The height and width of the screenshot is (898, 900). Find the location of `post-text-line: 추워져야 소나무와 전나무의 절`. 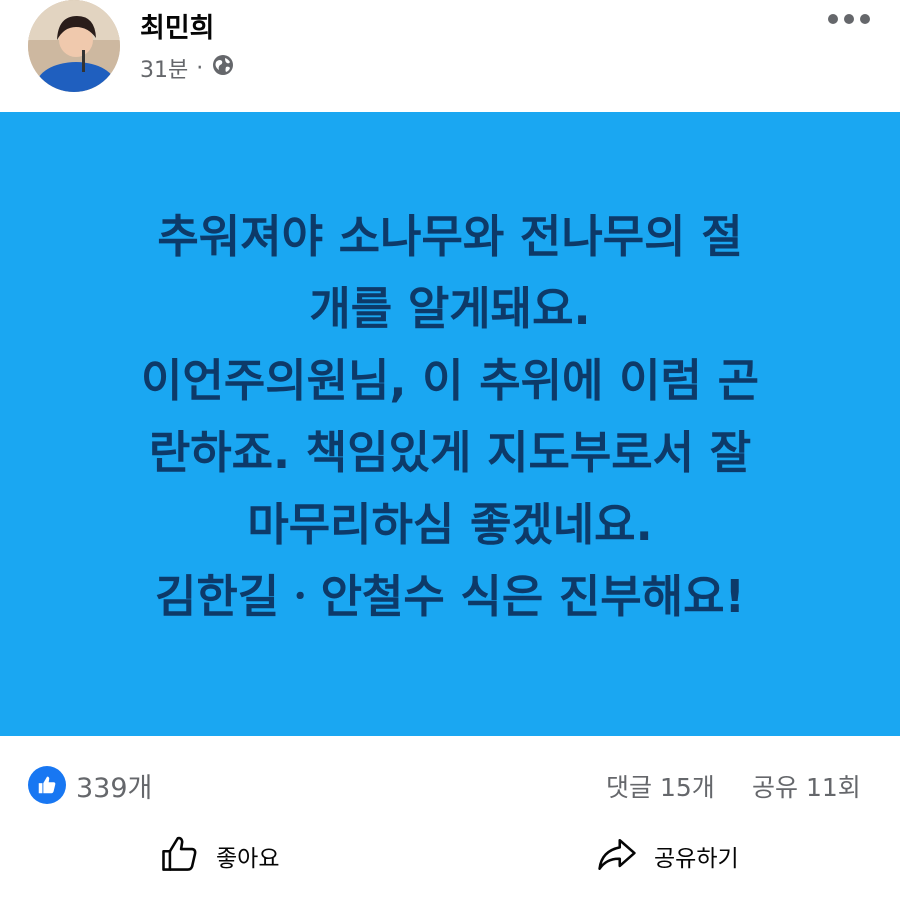

post-text-line: 추워져야 소나무와 전나무의 절 is located at coordinates (450, 236).